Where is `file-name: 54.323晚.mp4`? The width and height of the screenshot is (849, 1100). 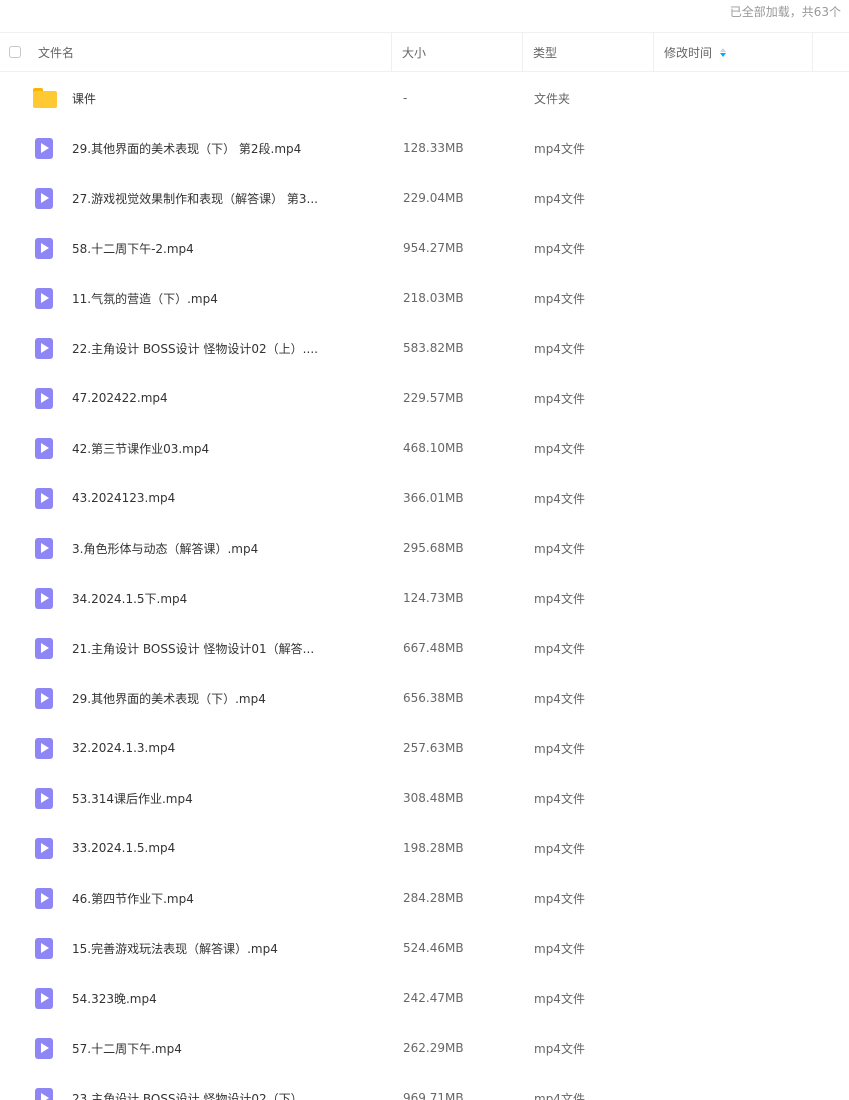 file-name: 54.323晚.mp4 is located at coordinates (237, 998).